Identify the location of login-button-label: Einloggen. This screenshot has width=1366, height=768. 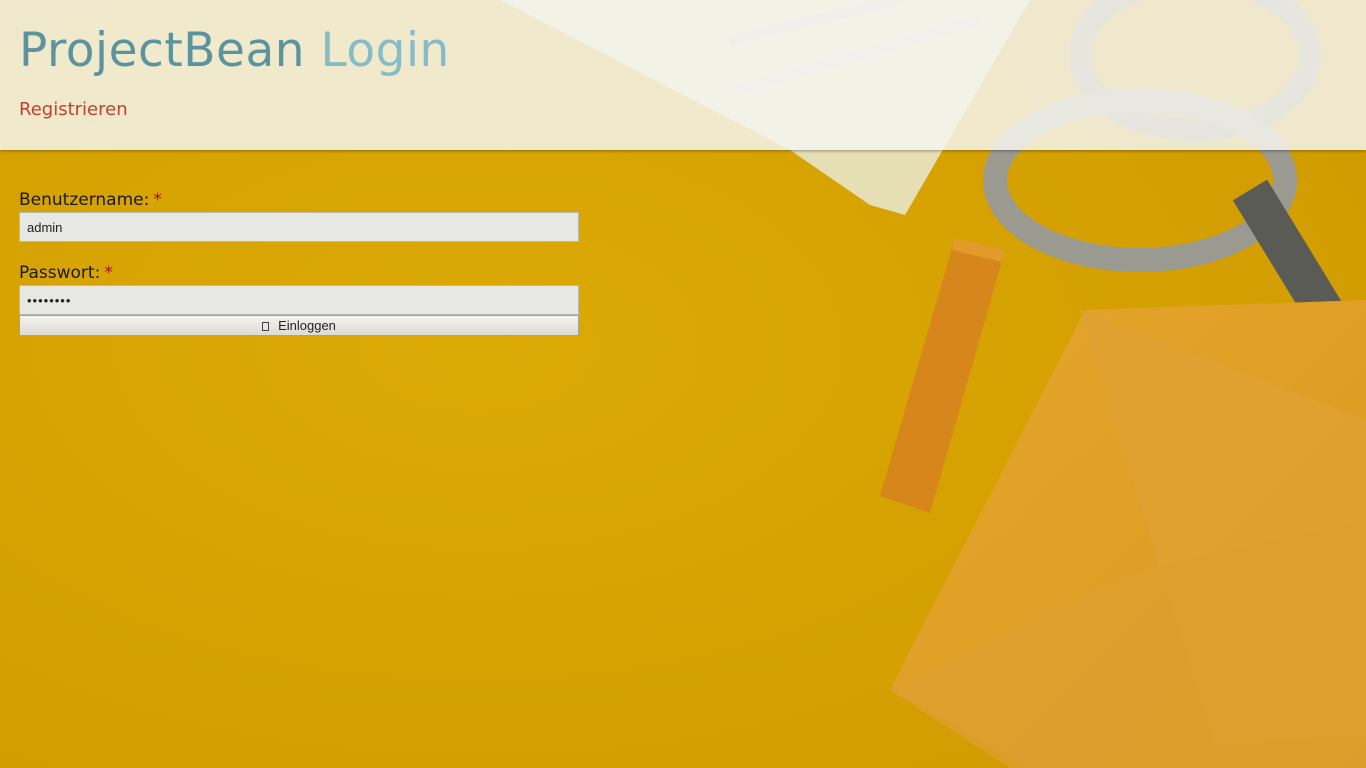
(307, 325).